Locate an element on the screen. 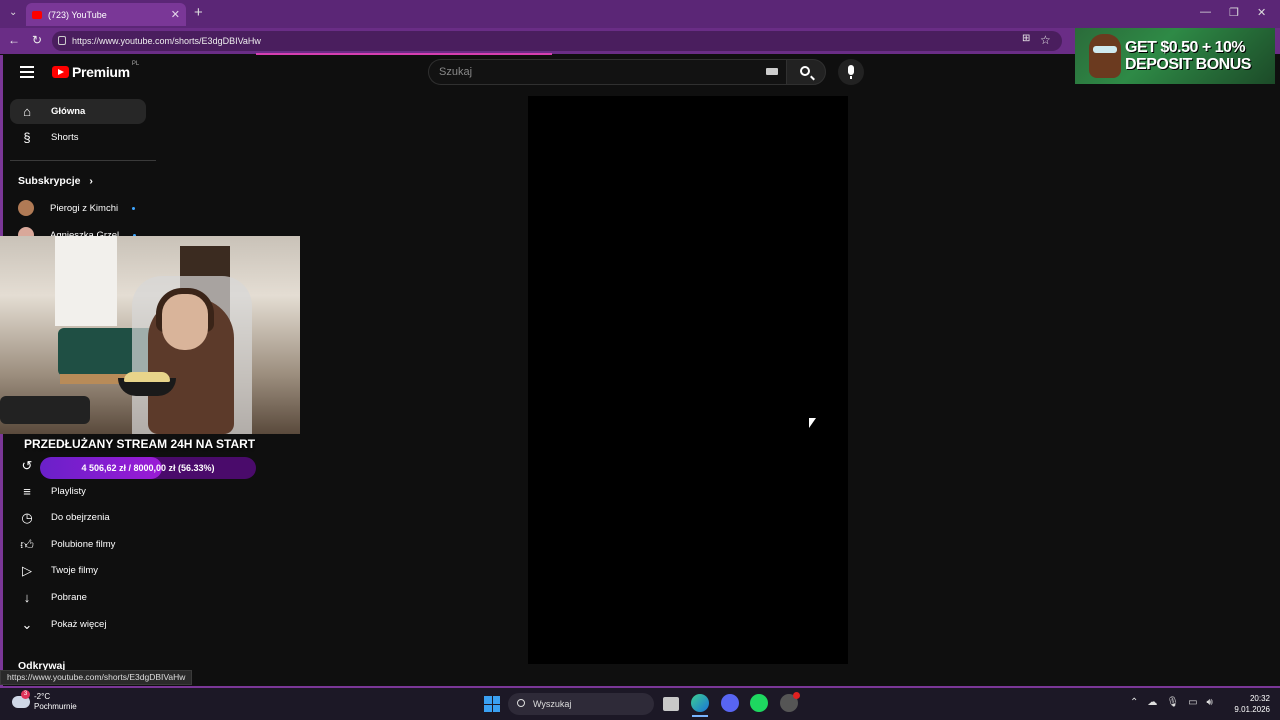 The height and width of the screenshot is (720, 1280). favorite-star-icon: ☆ is located at coordinates (1045, 40).